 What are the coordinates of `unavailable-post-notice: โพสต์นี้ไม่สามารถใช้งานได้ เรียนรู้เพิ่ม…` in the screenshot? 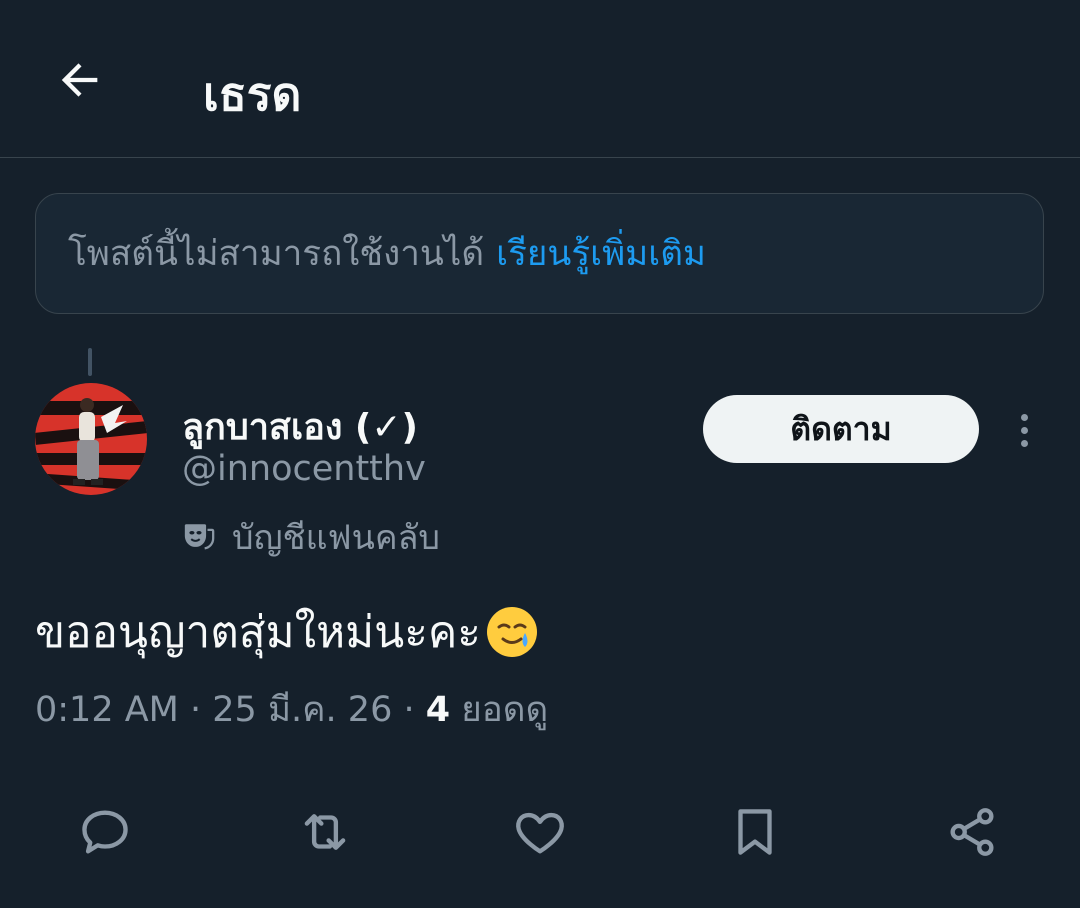 It's located at (539, 253).